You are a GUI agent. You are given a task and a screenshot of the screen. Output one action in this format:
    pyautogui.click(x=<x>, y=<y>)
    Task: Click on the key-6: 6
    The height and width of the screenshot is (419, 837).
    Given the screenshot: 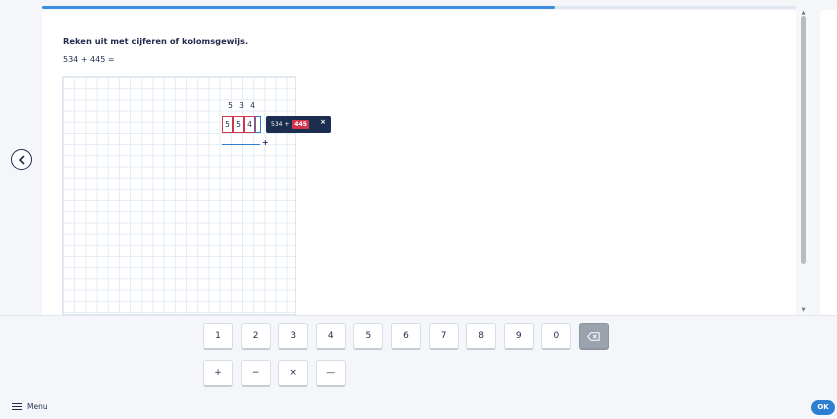 What is the action you would take?
    pyautogui.click(x=405, y=336)
    